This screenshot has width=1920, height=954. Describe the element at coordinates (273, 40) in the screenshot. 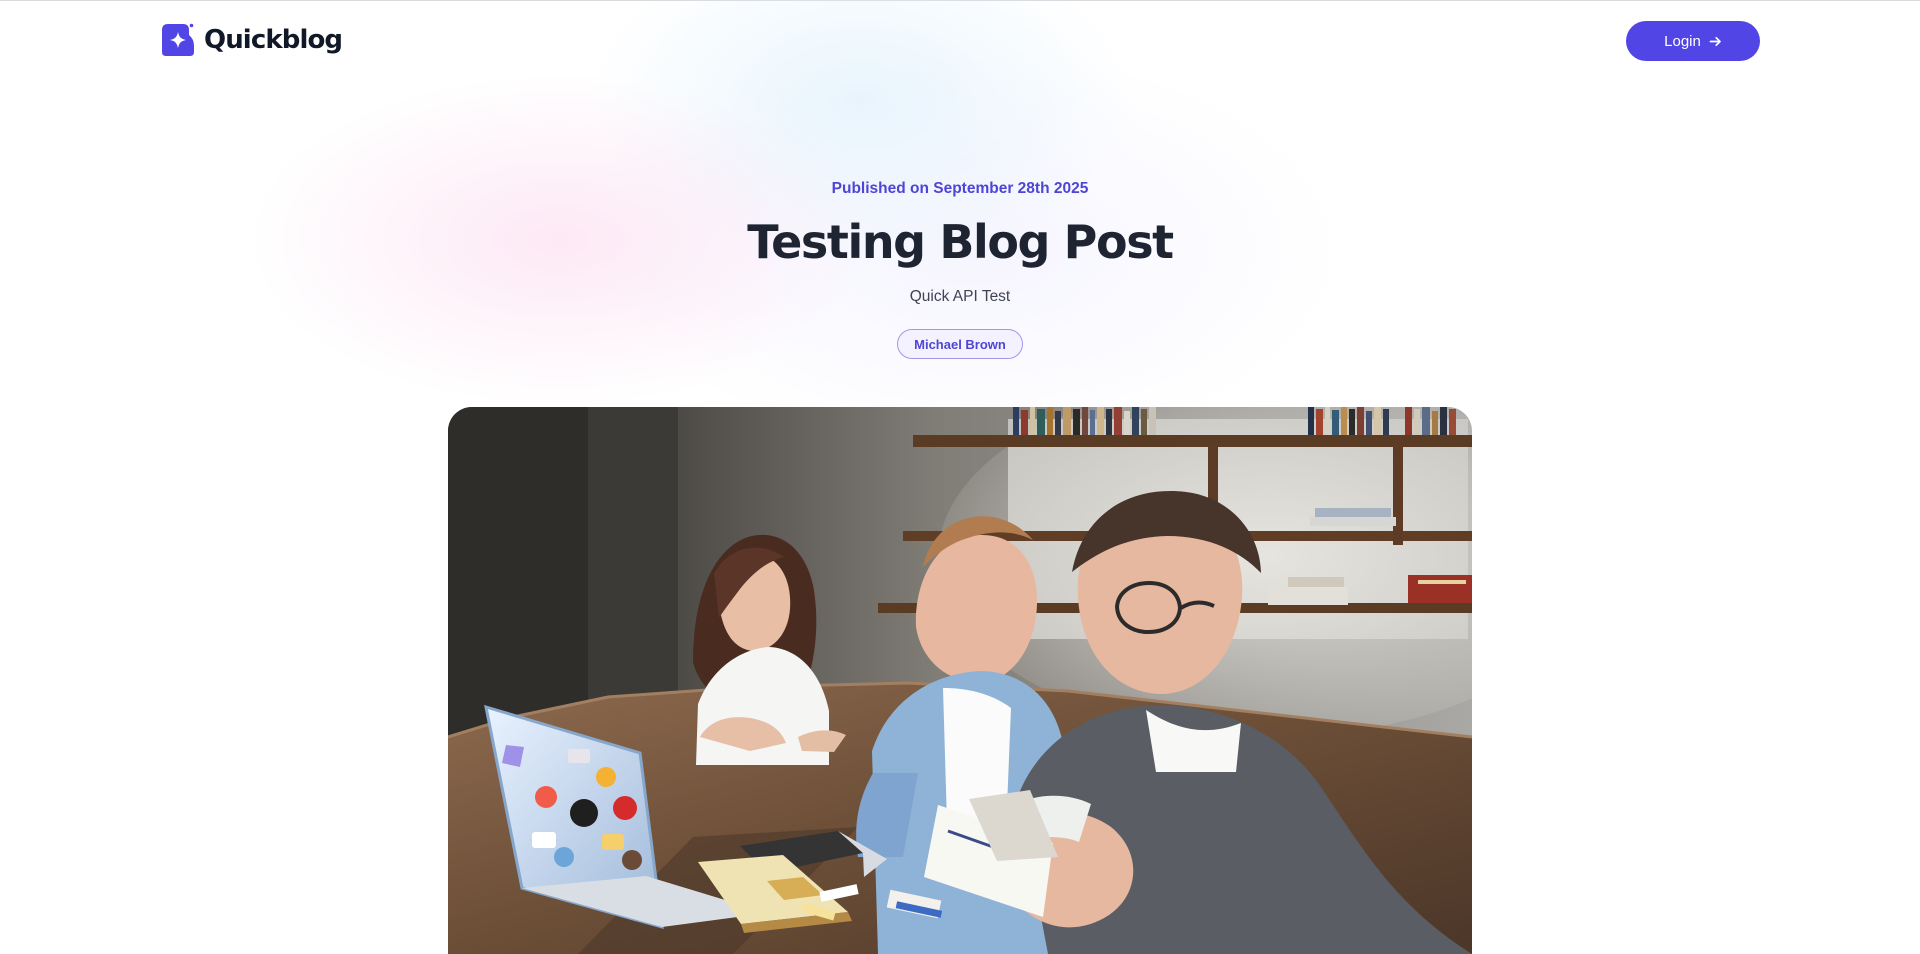

I see `brand-name: Quickblog` at that location.